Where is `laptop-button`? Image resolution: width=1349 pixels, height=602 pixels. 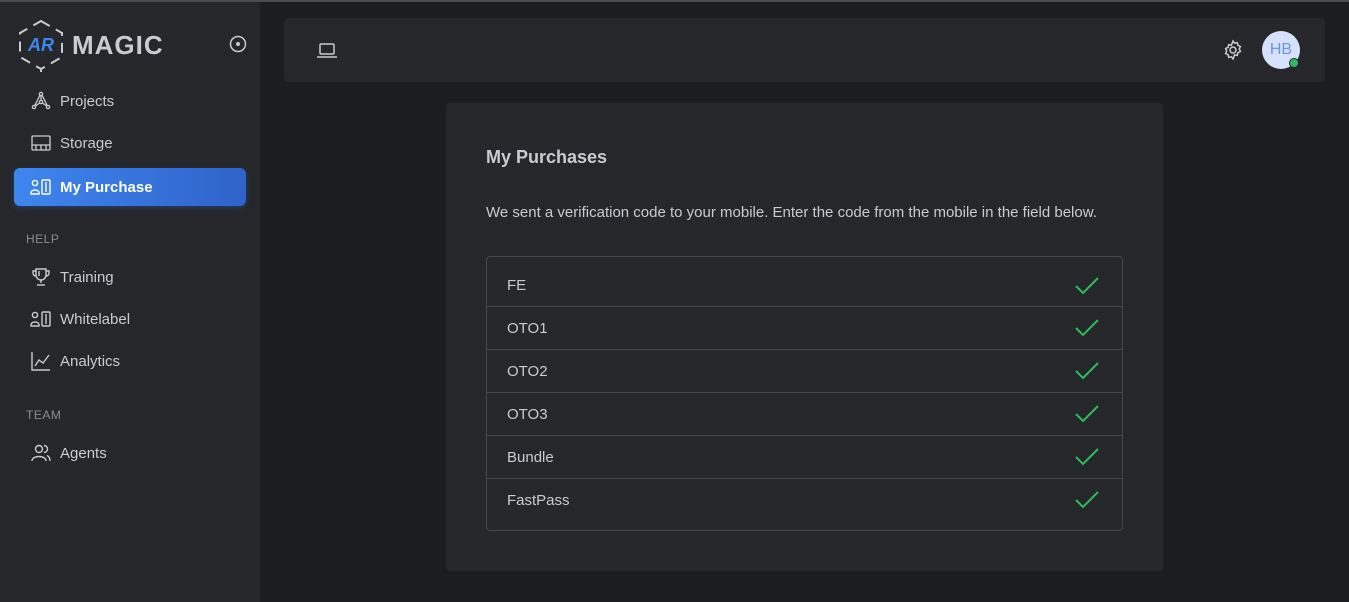 laptop-button is located at coordinates (327, 50).